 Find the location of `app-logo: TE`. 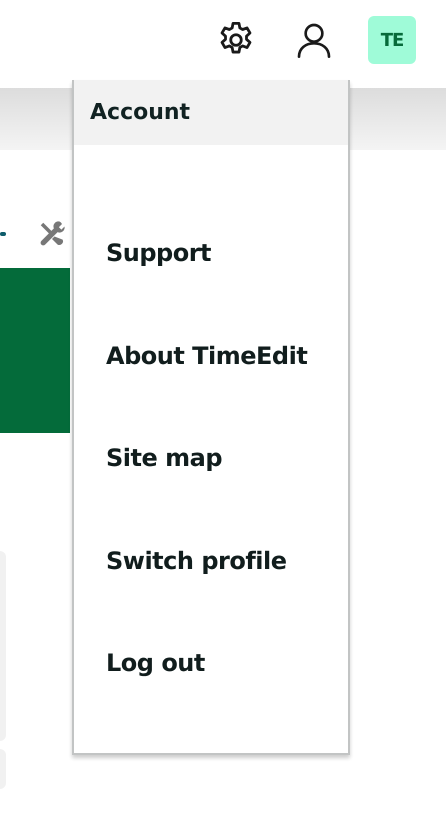

app-logo: TE is located at coordinates (392, 40).